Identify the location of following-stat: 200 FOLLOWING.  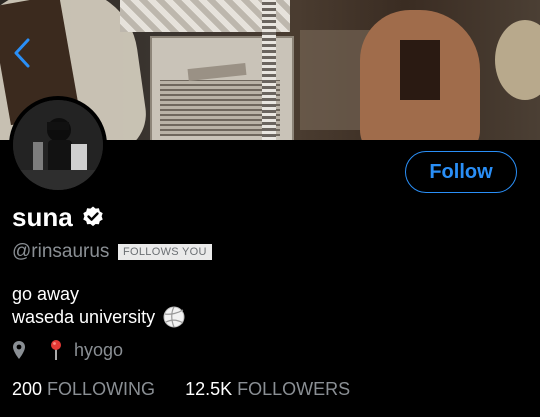
(83, 389).